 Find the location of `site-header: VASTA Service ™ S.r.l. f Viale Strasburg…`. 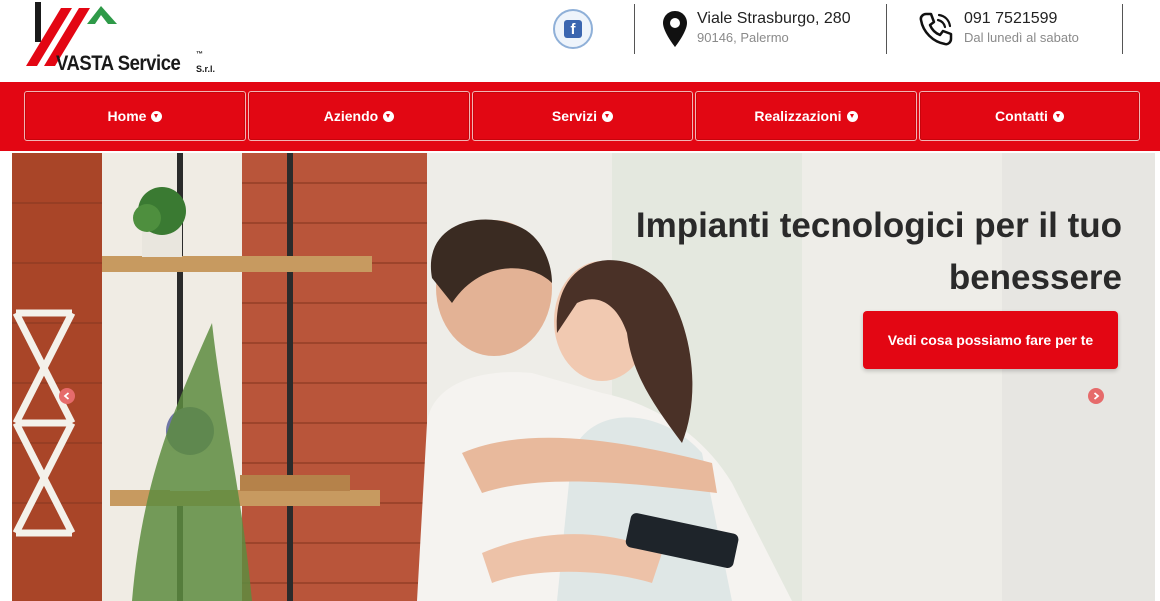

site-header: VASTA Service ™ S.r.l. f Viale Strasburg… is located at coordinates (580, 41).